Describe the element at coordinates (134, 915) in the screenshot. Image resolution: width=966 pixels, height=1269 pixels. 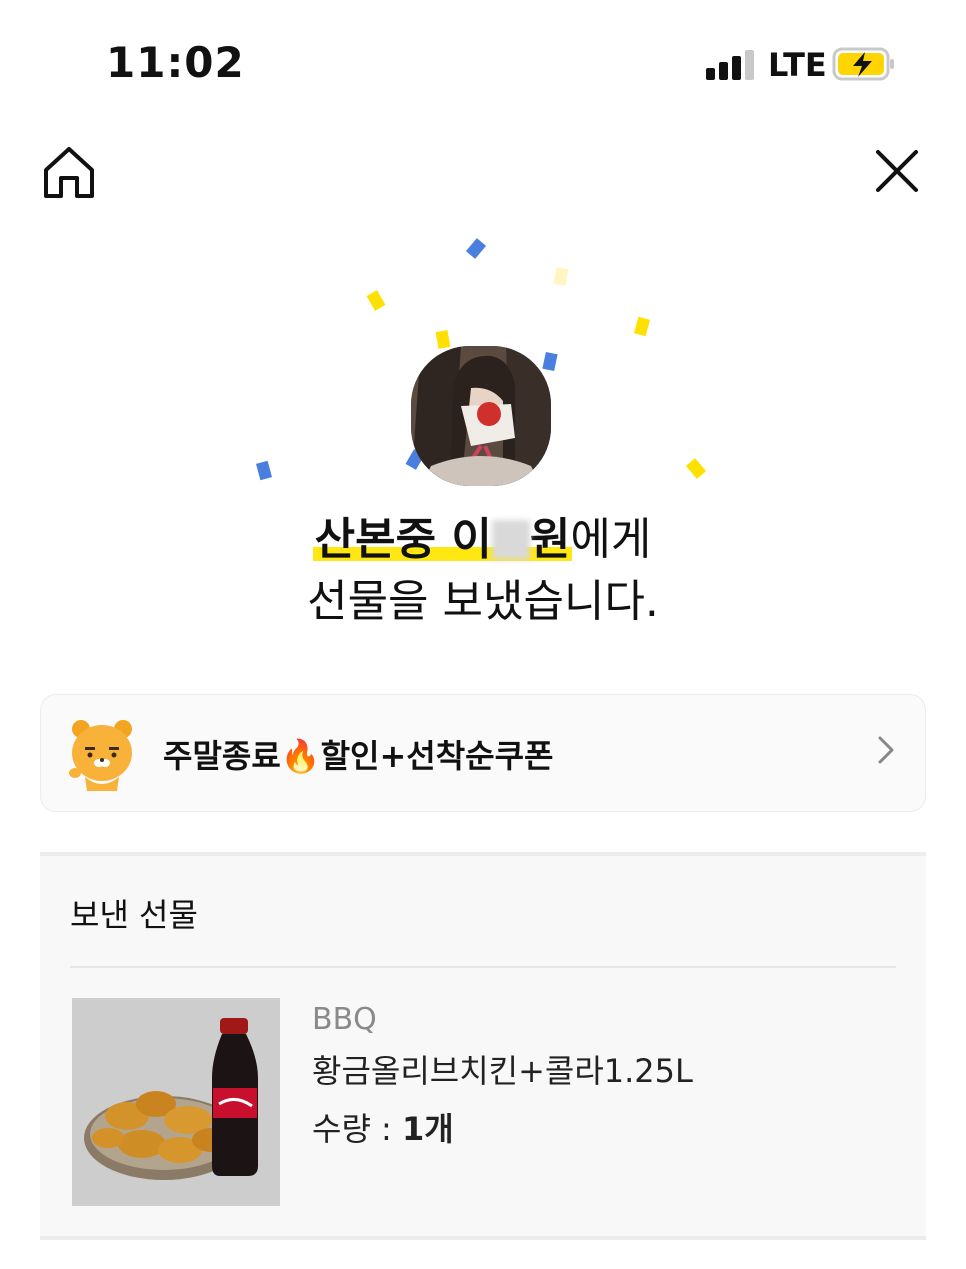
I see `section-title: 보낸 선물` at that location.